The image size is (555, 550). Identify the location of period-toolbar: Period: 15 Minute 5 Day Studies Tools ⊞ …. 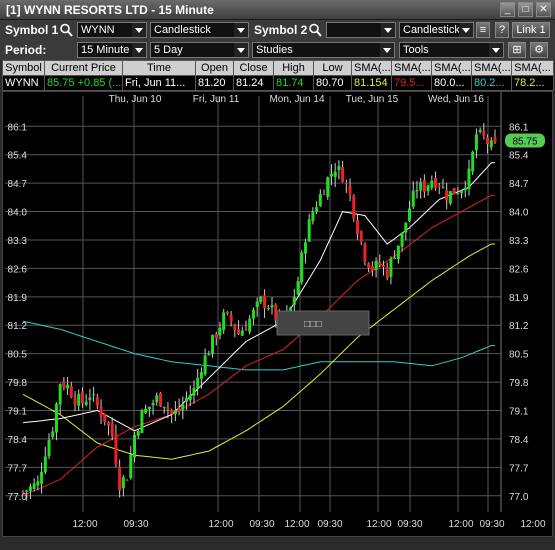
(277, 50).